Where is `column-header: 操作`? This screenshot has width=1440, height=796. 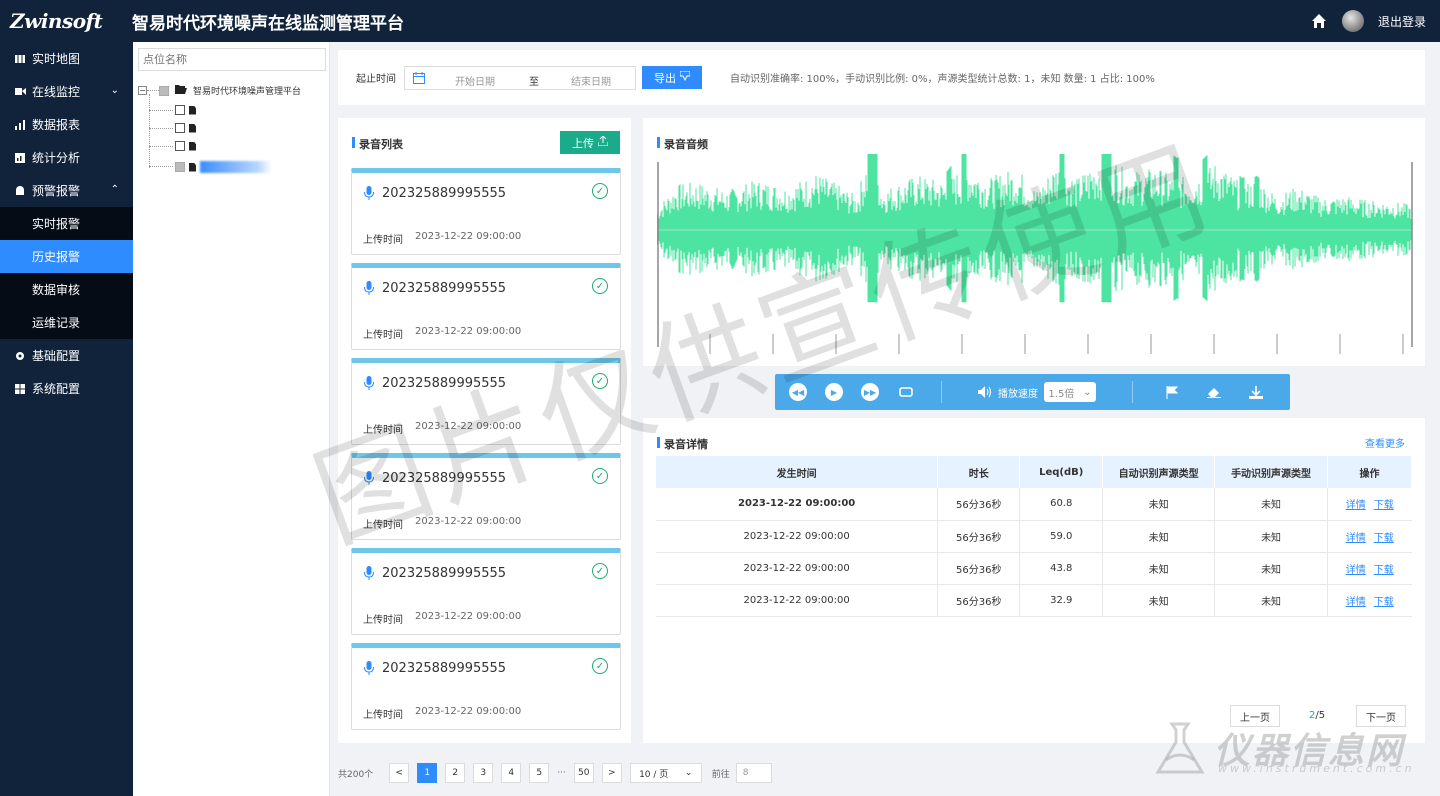 column-header: 操作 is located at coordinates (1369, 472).